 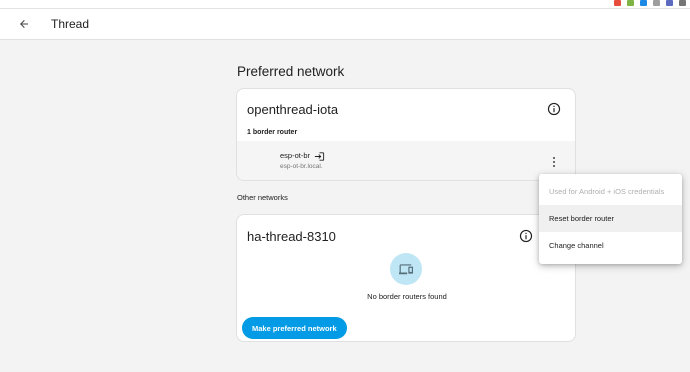 What do you see at coordinates (293, 109) in the screenshot?
I see `preferred-network-name: openthread-iota` at bounding box center [293, 109].